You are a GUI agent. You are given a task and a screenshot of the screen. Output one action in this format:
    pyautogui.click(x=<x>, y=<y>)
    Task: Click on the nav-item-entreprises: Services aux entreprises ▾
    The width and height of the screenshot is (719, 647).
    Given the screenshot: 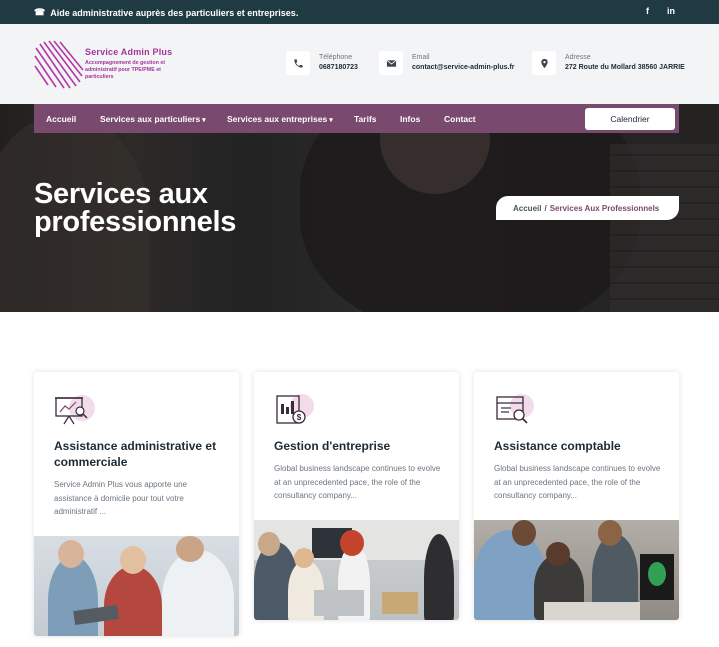 What is the action you would take?
    pyautogui.click(x=280, y=119)
    